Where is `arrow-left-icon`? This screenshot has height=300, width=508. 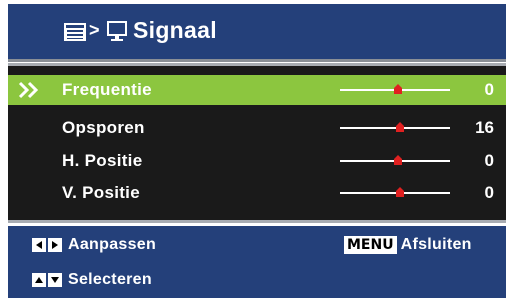 arrow-left-icon is located at coordinates (39, 245).